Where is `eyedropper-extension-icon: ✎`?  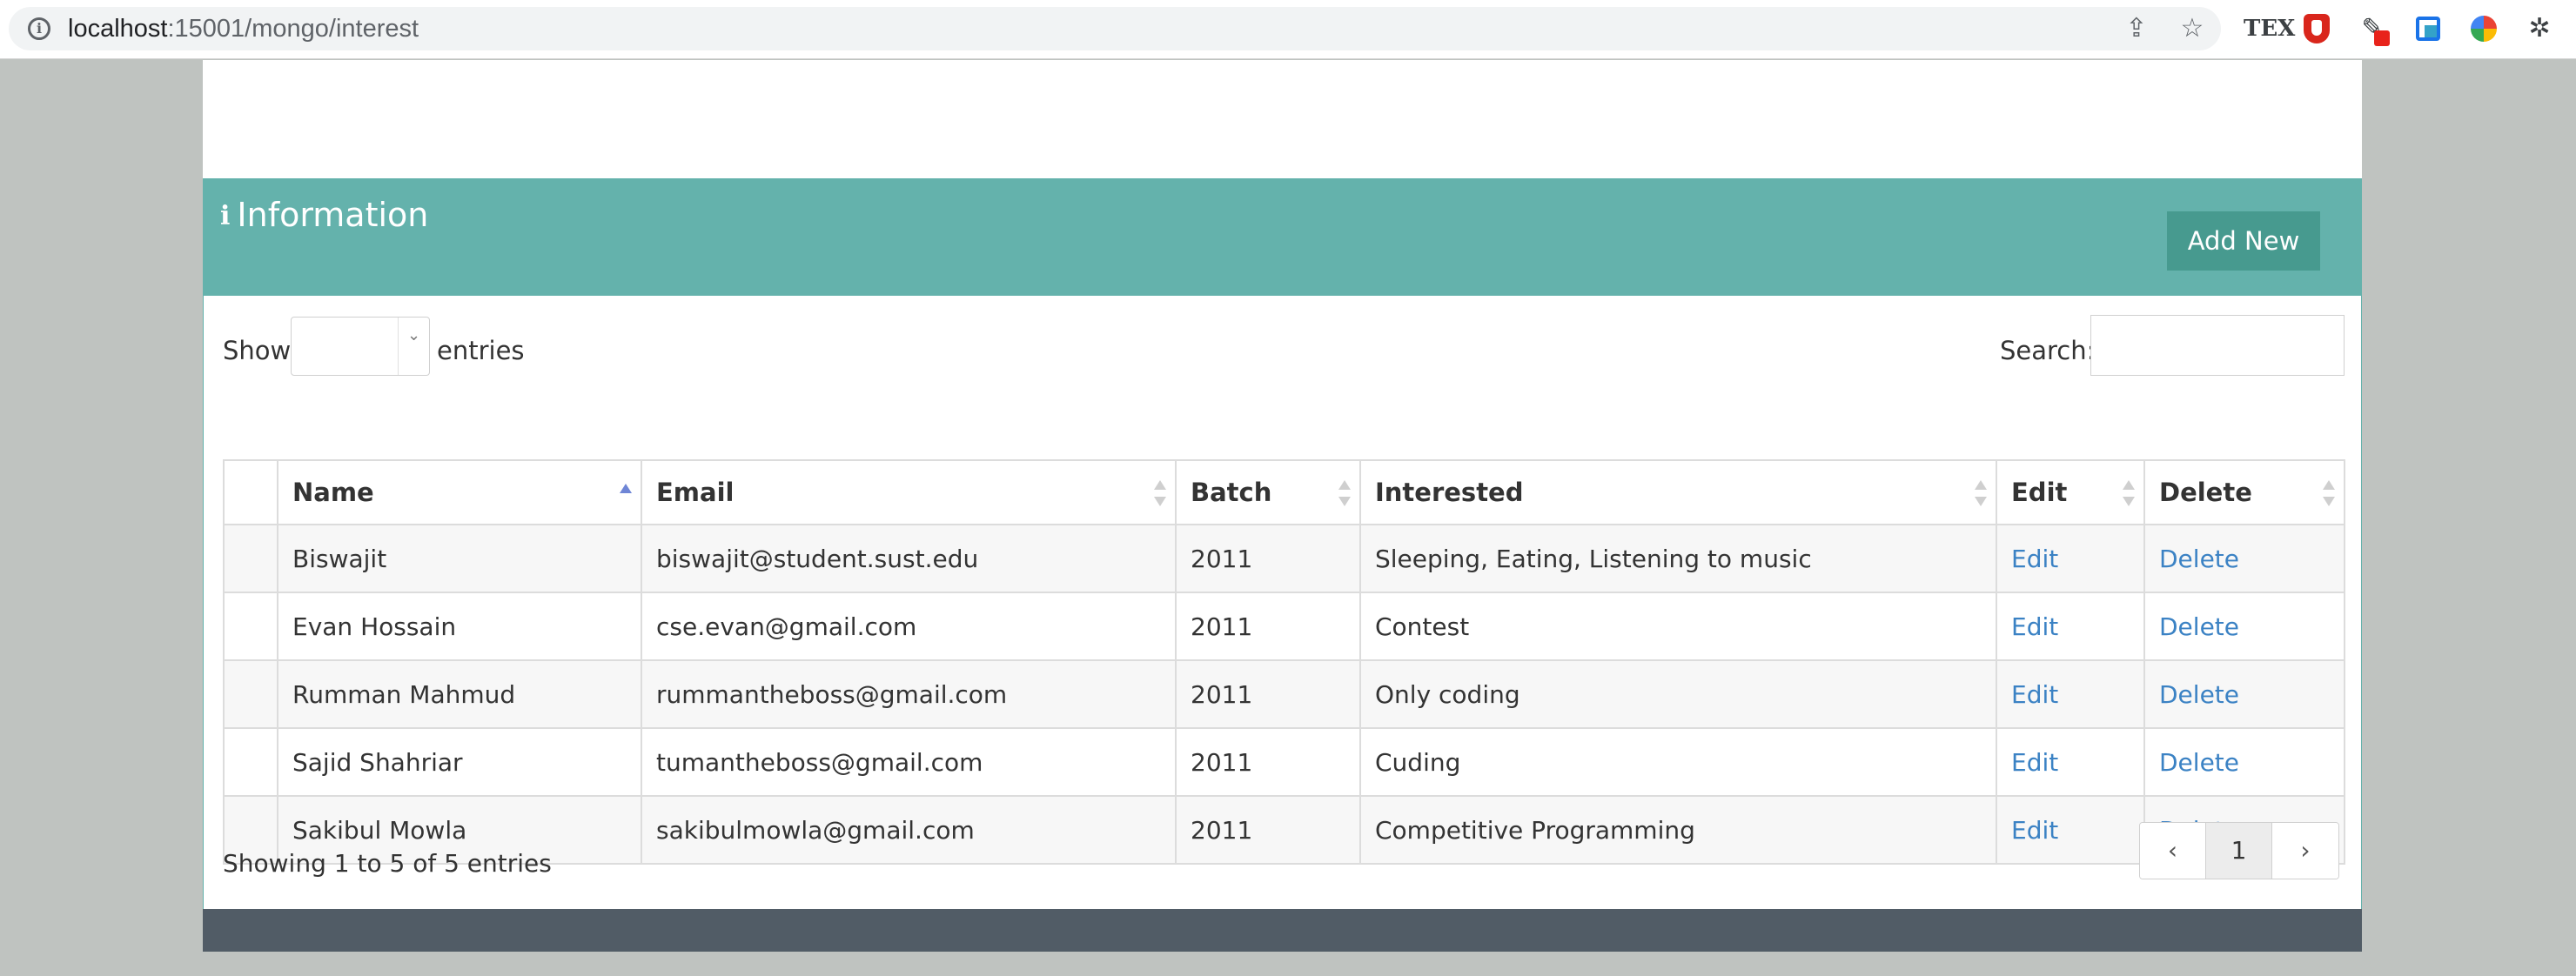
eyedropper-extension-icon: ✎ is located at coordinates (2372, 28).